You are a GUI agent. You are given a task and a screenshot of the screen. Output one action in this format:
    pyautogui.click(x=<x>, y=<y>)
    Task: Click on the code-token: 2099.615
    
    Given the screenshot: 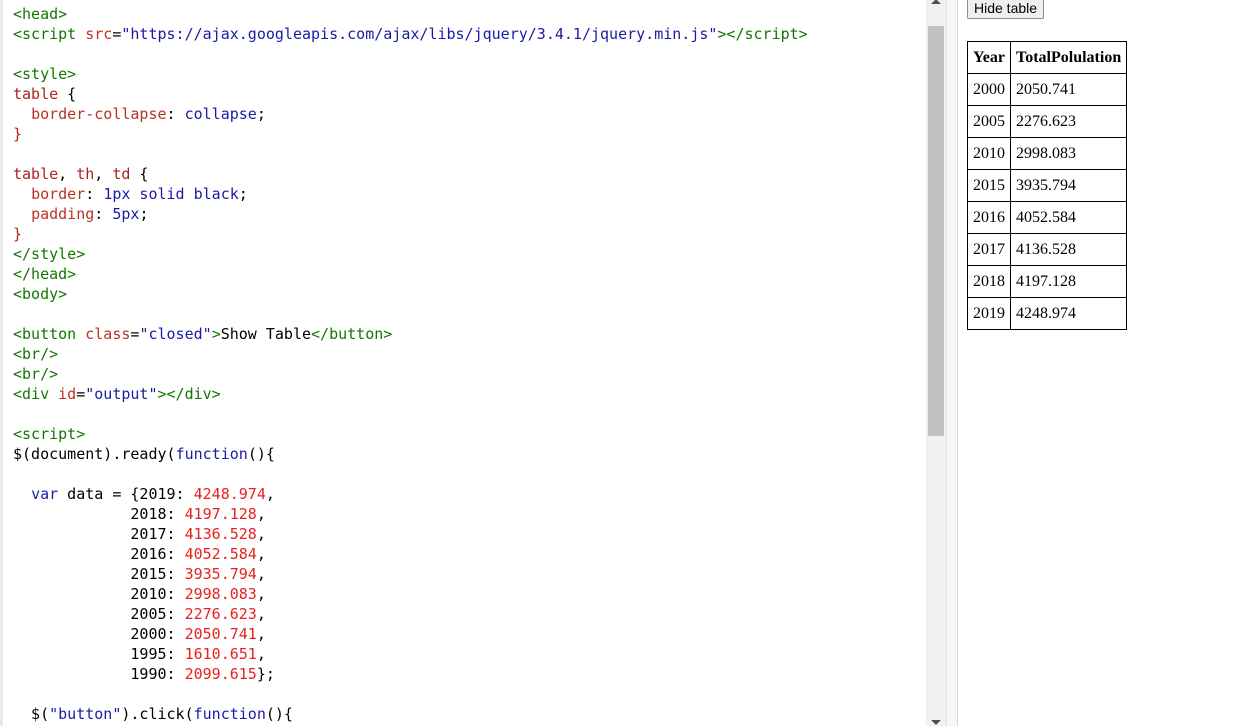 What is the action you would take?
    pyautogui.click(x=220, y=674)
    